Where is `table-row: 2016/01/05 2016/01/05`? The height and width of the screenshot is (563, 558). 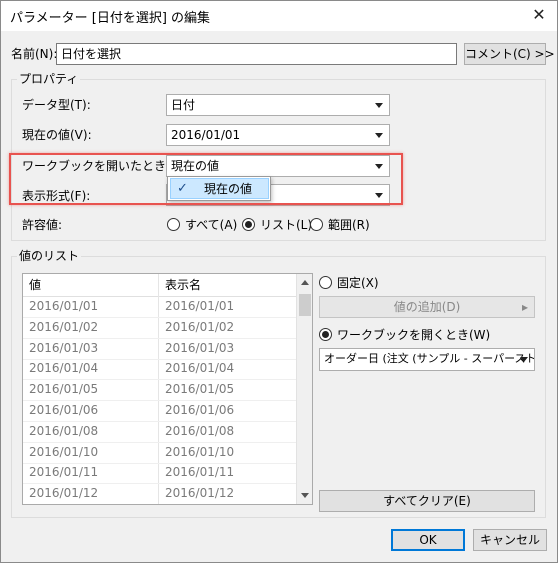
table-row: 2016/01/05 2016/01/05 is located at coordinates (159, 390).